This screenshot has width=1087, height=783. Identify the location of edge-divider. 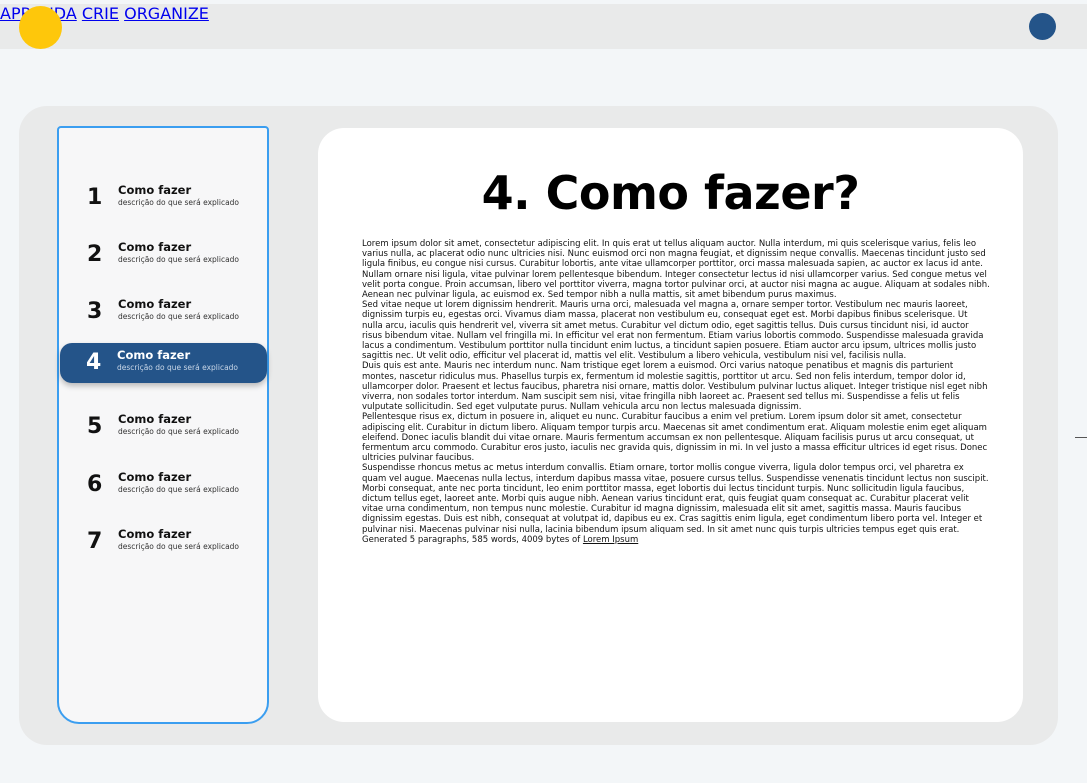
(1081, 437).